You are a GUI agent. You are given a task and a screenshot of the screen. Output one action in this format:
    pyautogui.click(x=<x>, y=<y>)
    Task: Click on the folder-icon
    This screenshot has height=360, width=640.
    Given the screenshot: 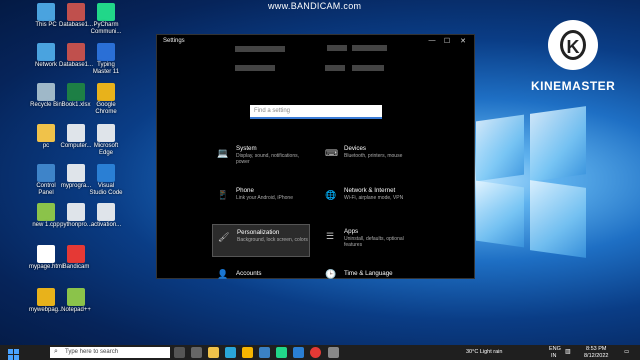 What is the action you would take?
    pyautogui.click(x=247, y=352)
    